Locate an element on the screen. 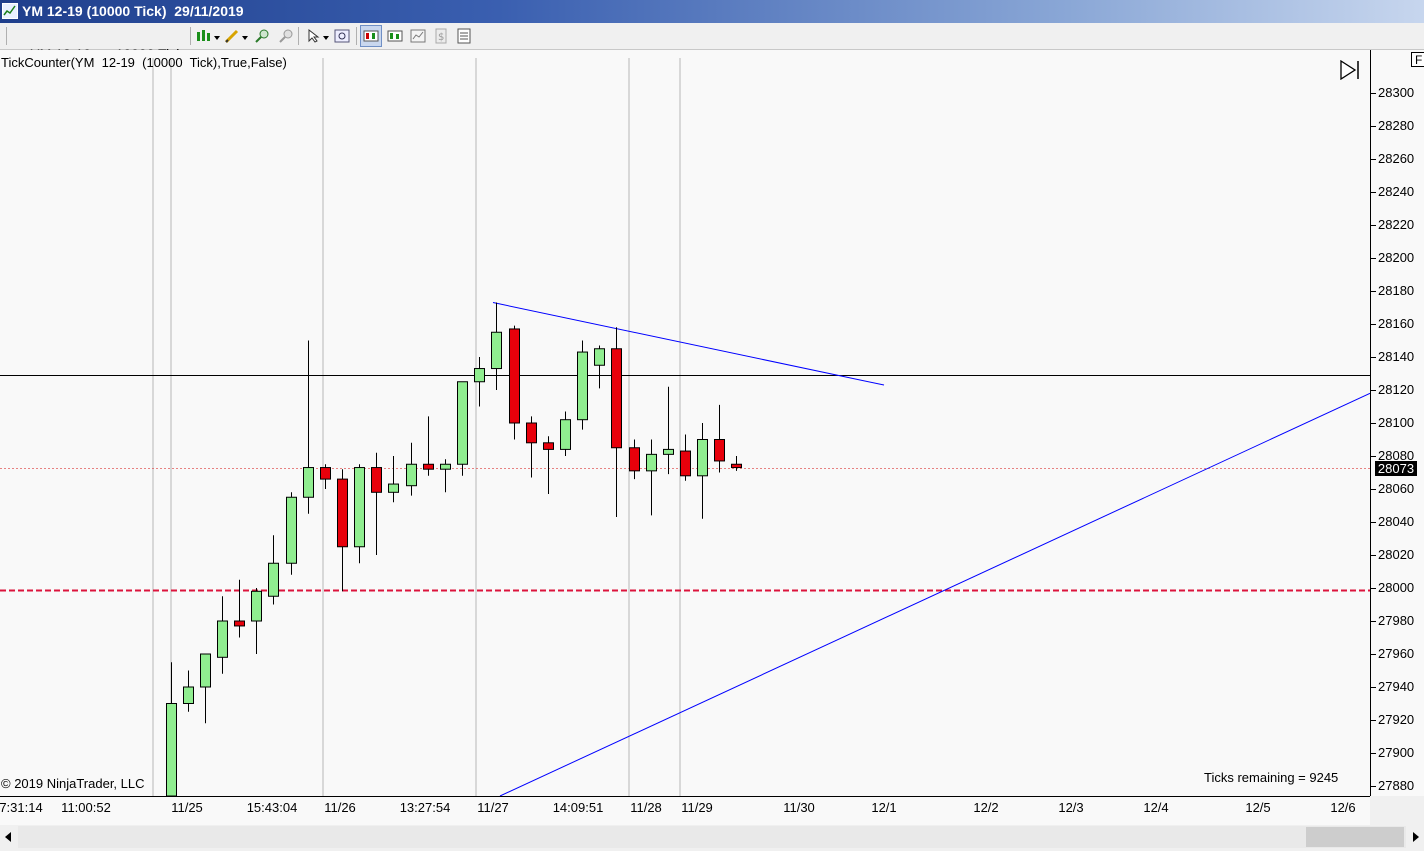 The image size is (1424, 851). flag-label: F is located at coordinates (1417, 59).